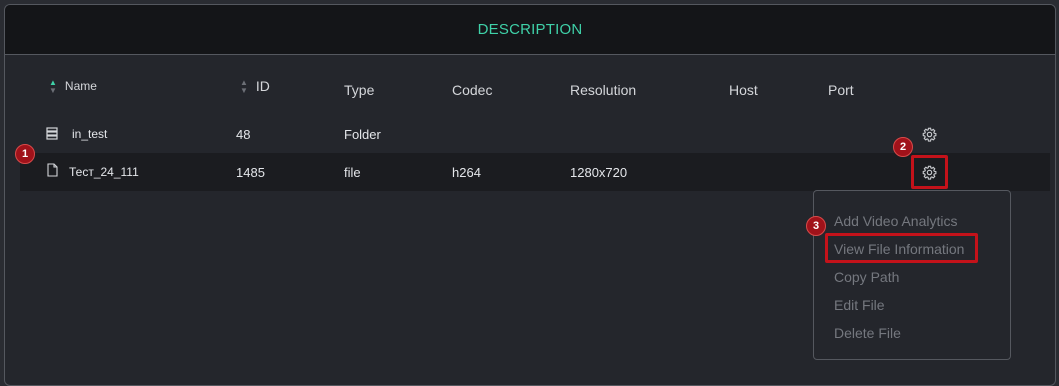 The width and height of the screenshot is (1059, 386). What do you see at coordinates (859, 305) in the screenshot?
I see `menu-item-edit-file: Edit File` at bounding box center [859, 305].